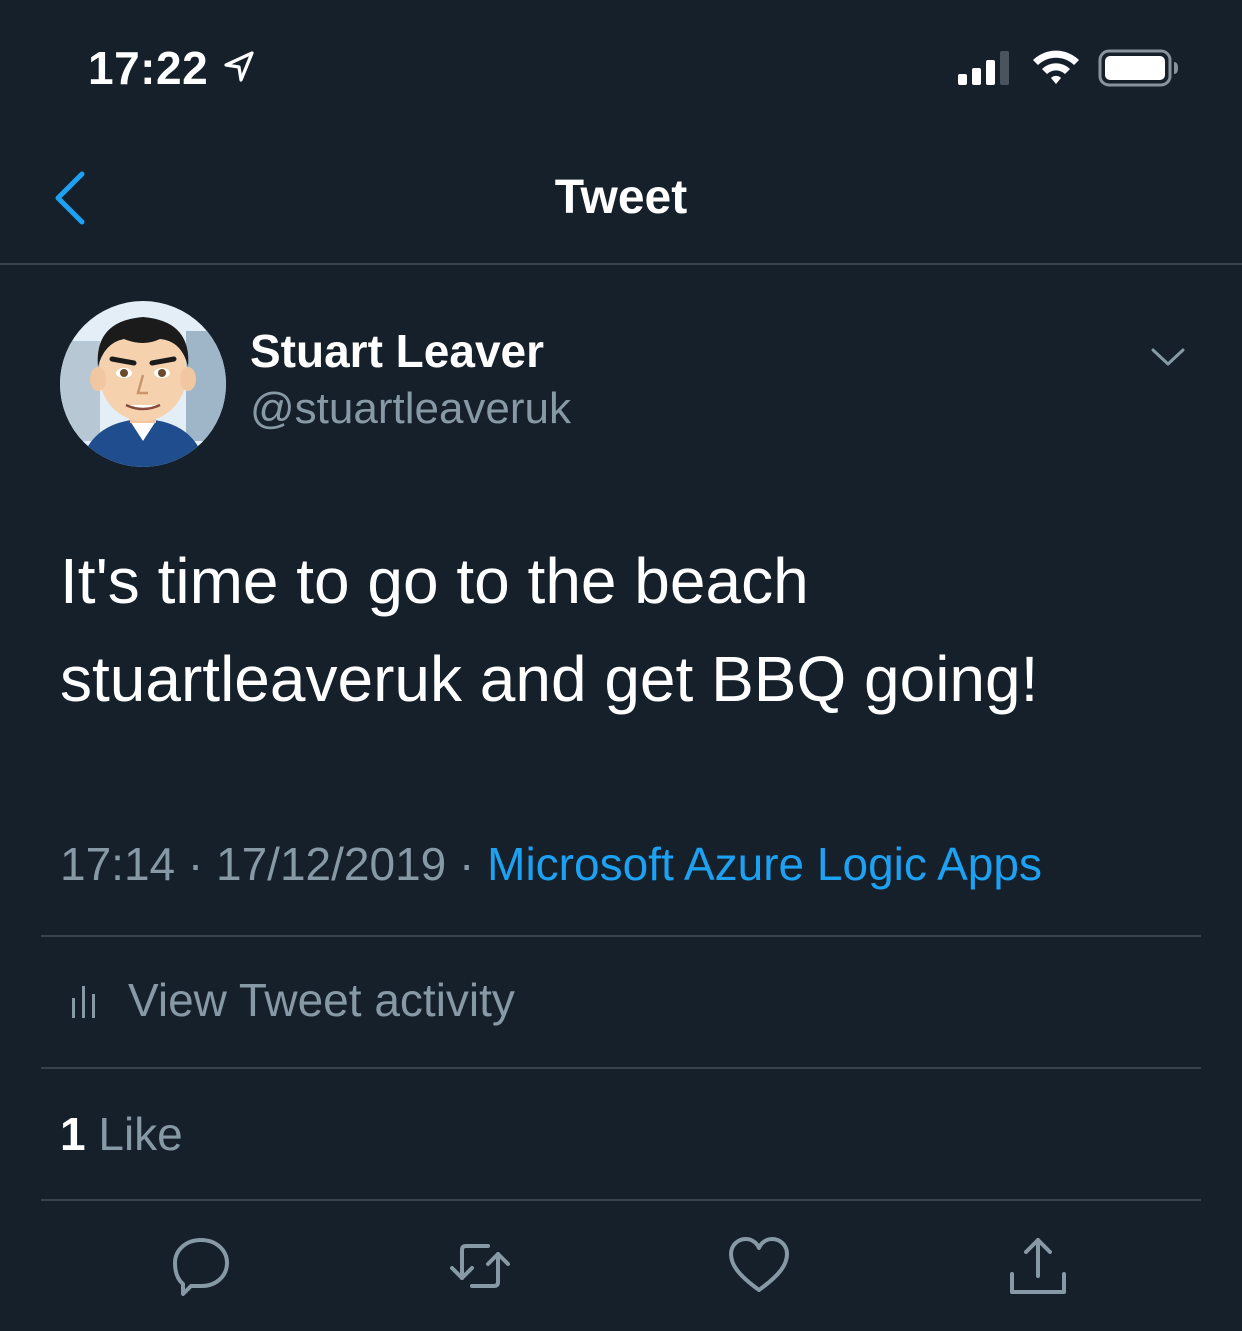 The height and width of the screenshot is (1331, 1242). What do you see at coordinates (83, 1002) in the screenshot?
I see `bar-chart-icon` at bounding box center [83, 1002].